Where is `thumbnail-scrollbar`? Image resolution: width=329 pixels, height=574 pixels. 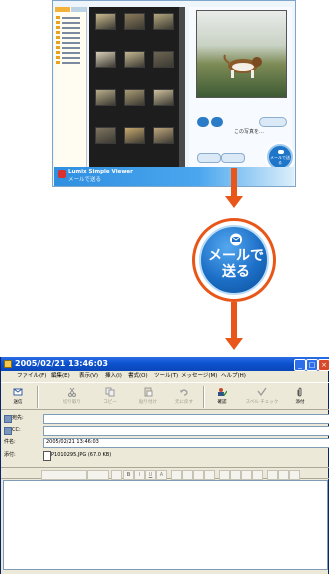 thumbnail-scrollbar is located at coordinates (182, 87).